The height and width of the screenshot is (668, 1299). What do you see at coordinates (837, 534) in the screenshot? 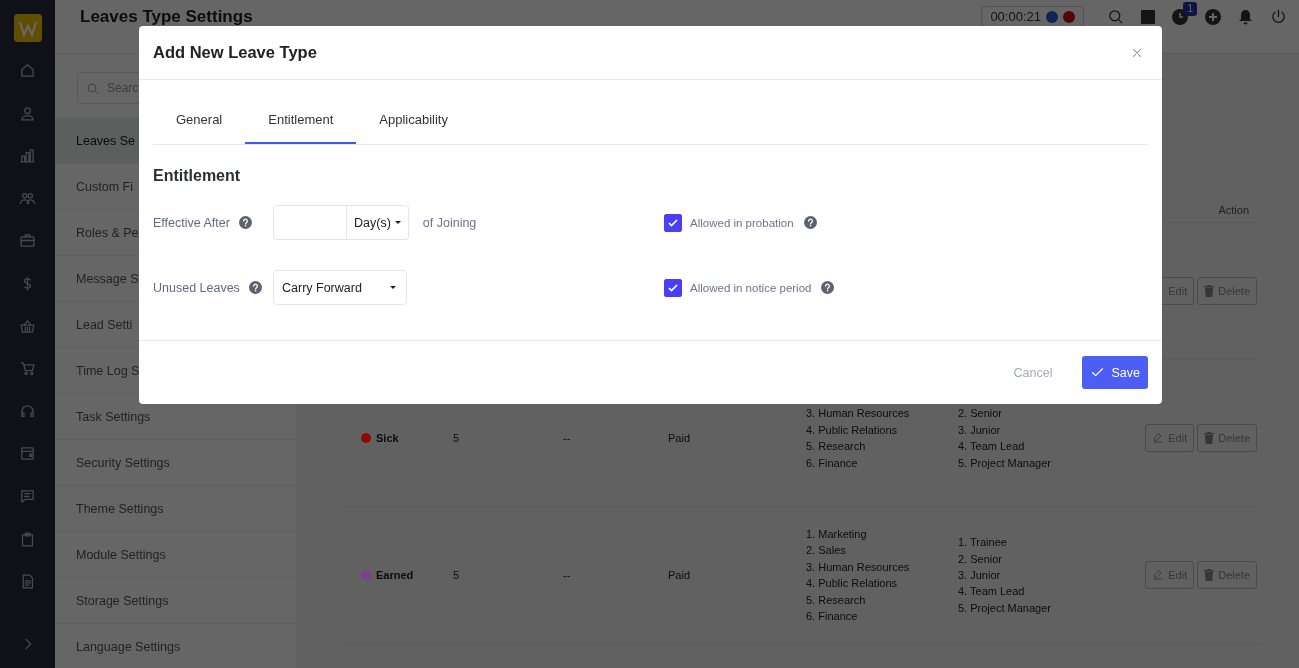
I see `list-item: 1. Marketing` at bounding box center [837, 534].